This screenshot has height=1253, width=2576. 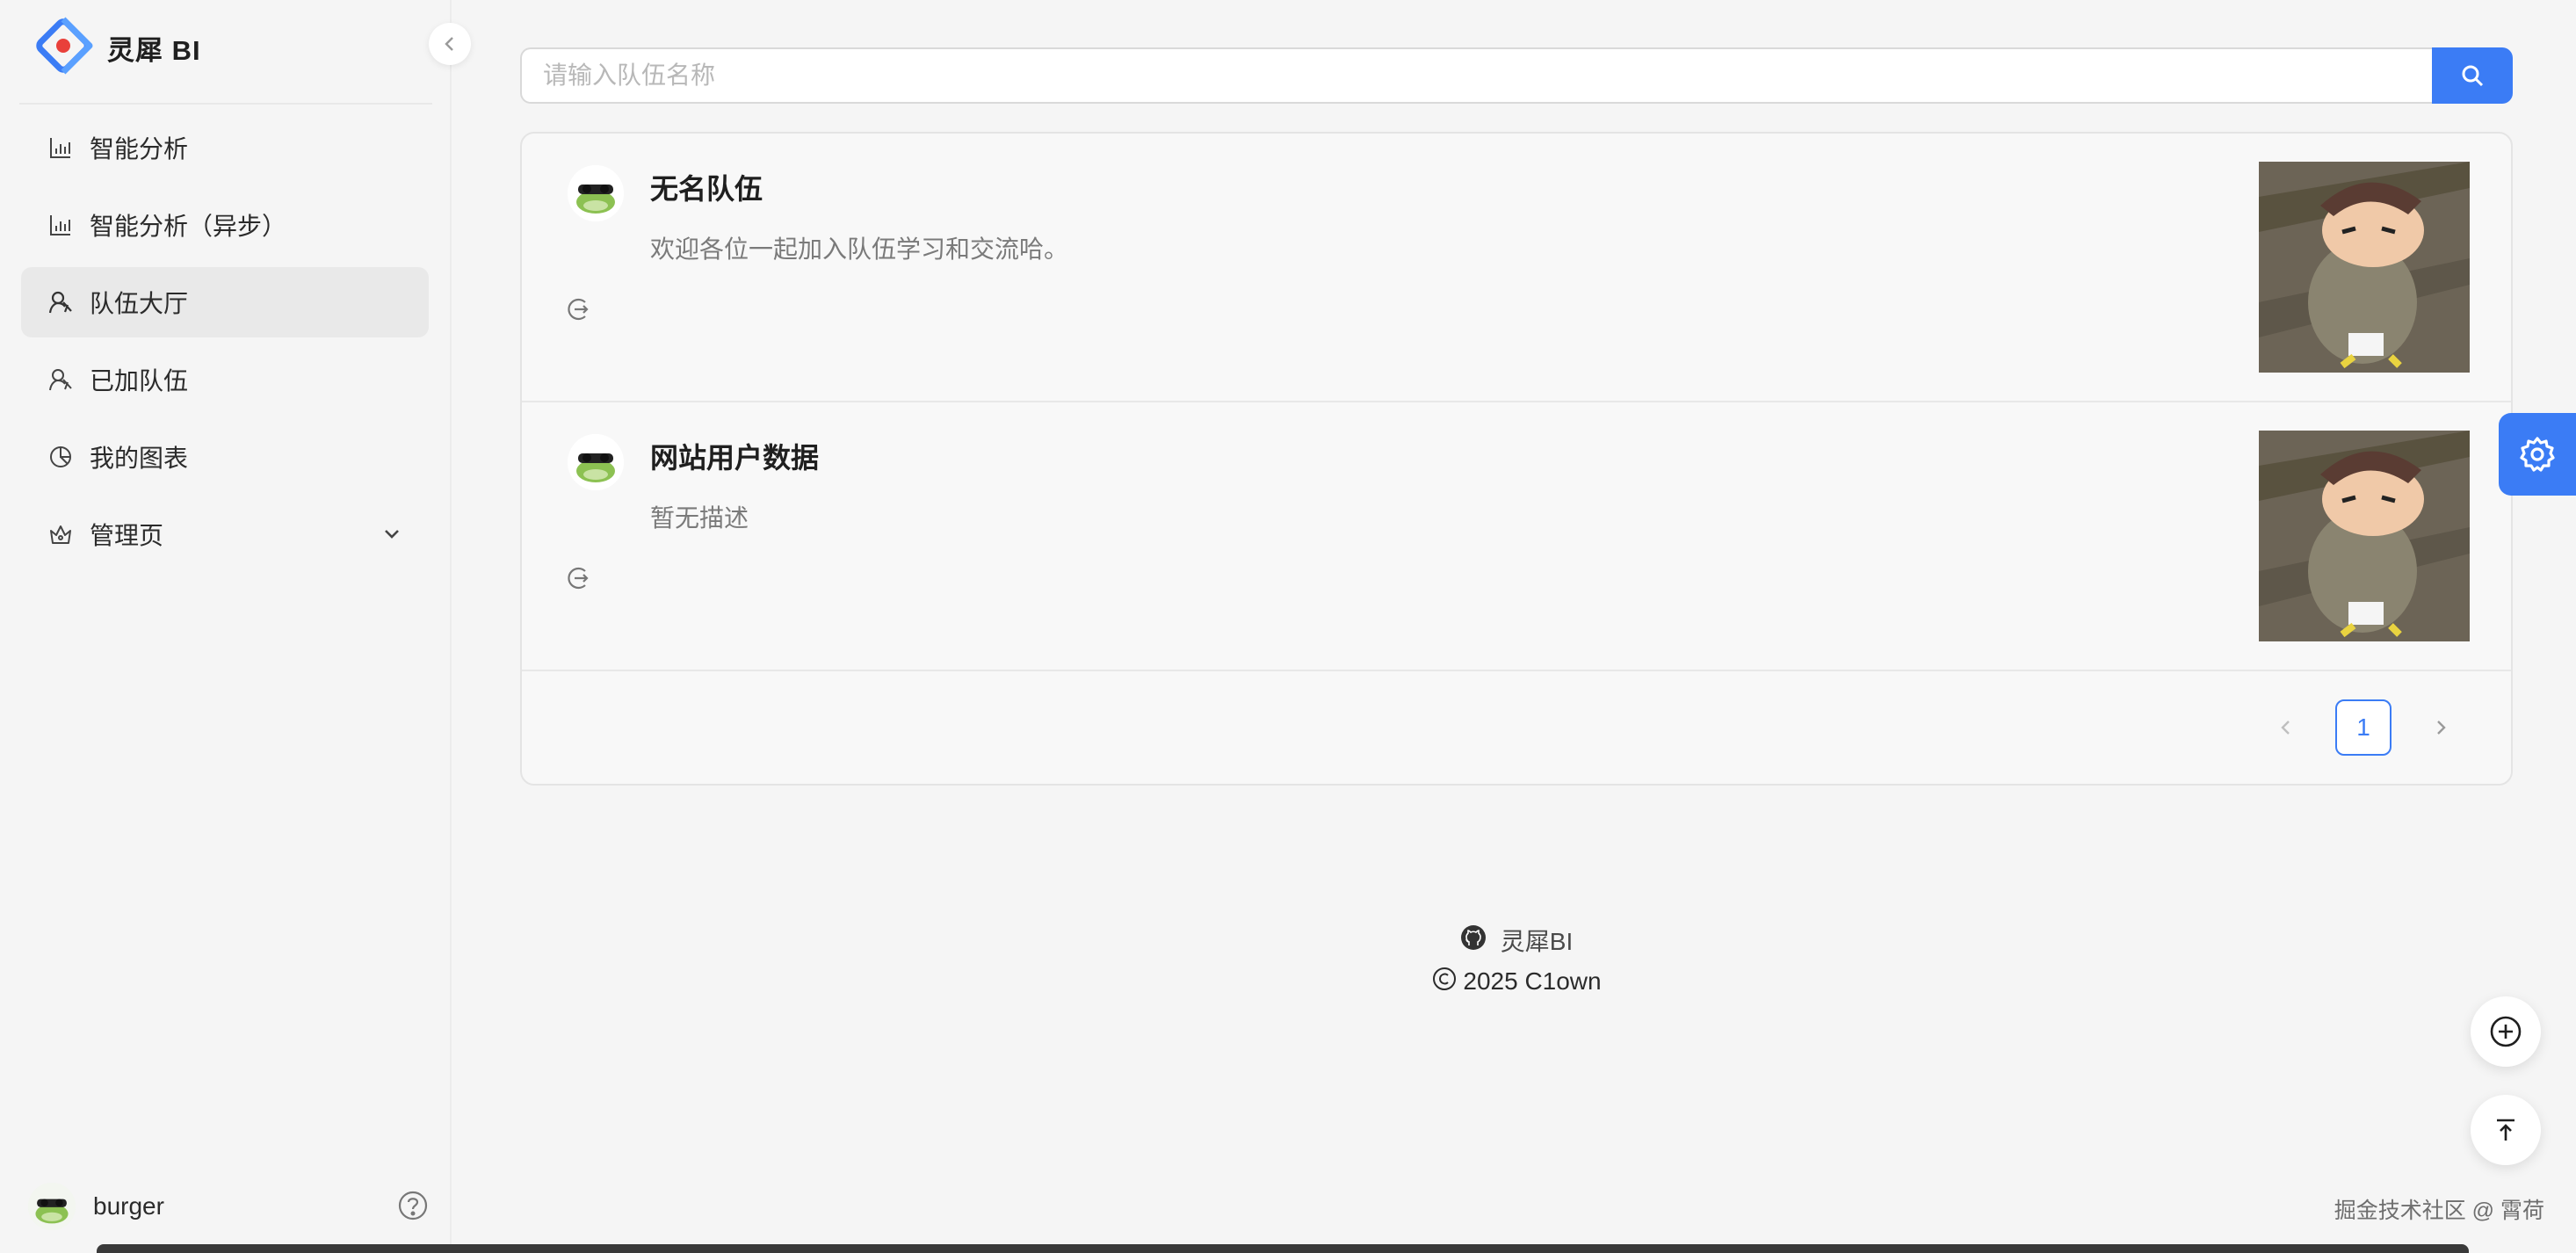 I want to click on sidebar-divider, so click(x=225, y=104).